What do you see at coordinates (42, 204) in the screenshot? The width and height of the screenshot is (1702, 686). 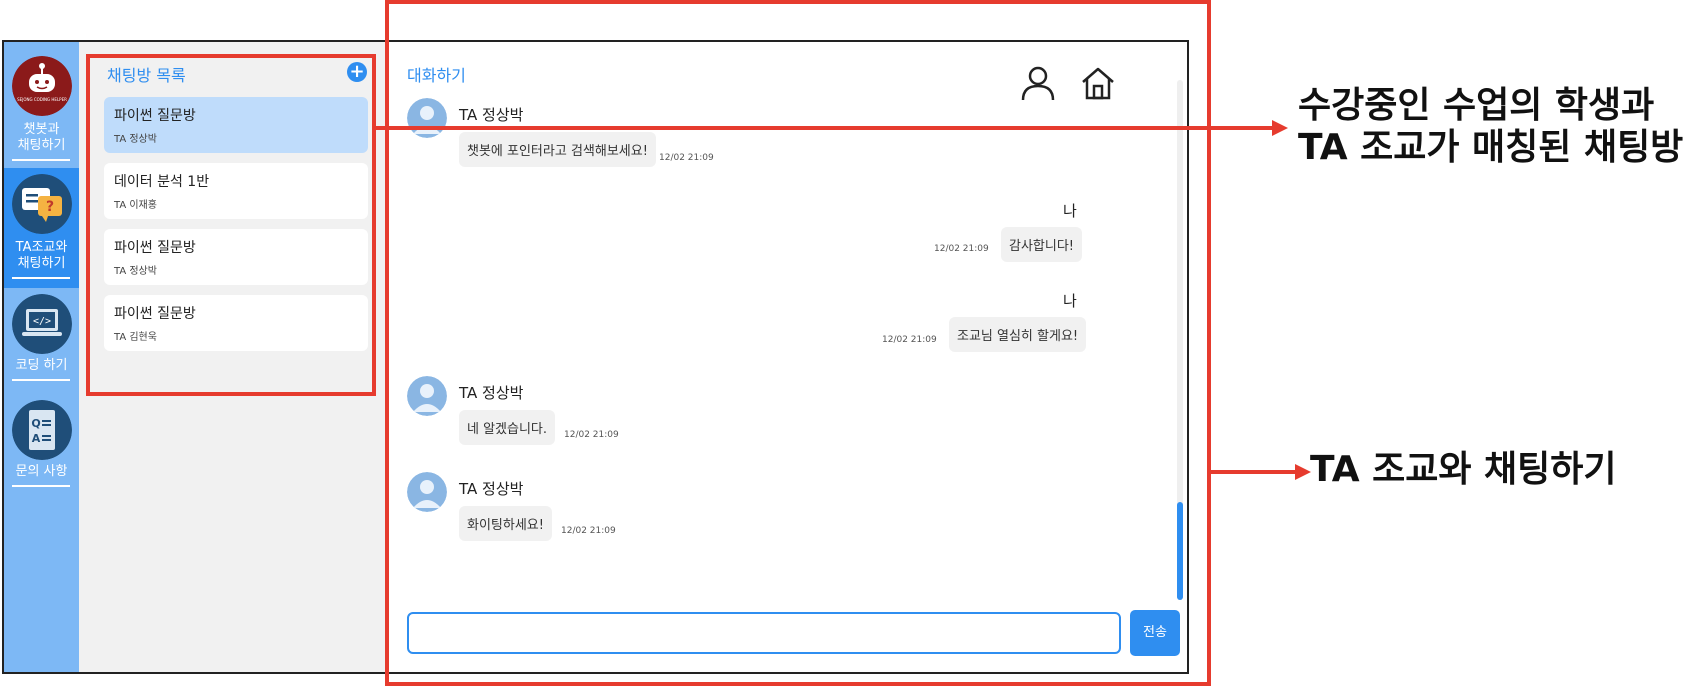 I see `question-chat-icon: ?` at bounding box center [42, 204].